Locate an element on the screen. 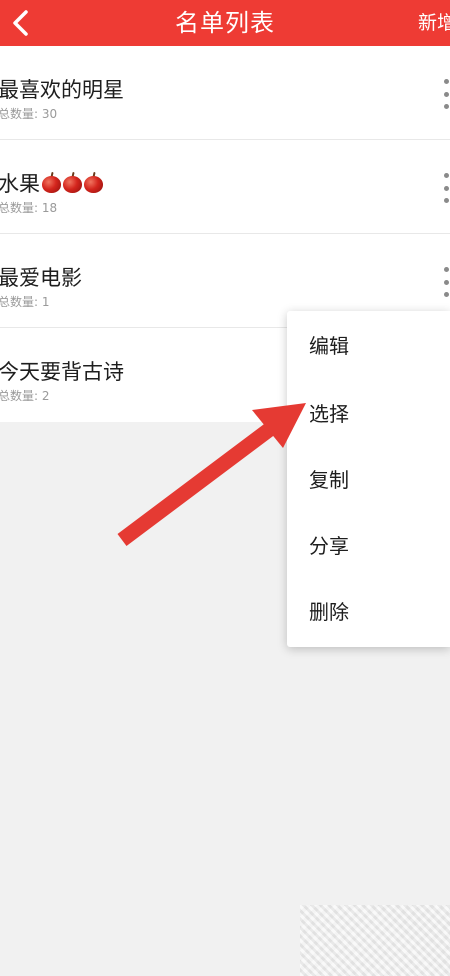 This screenshot has width=450, height=976. context-menu: 编辑 选择 复制 分享 删除 is located at coordinates (368, 479).